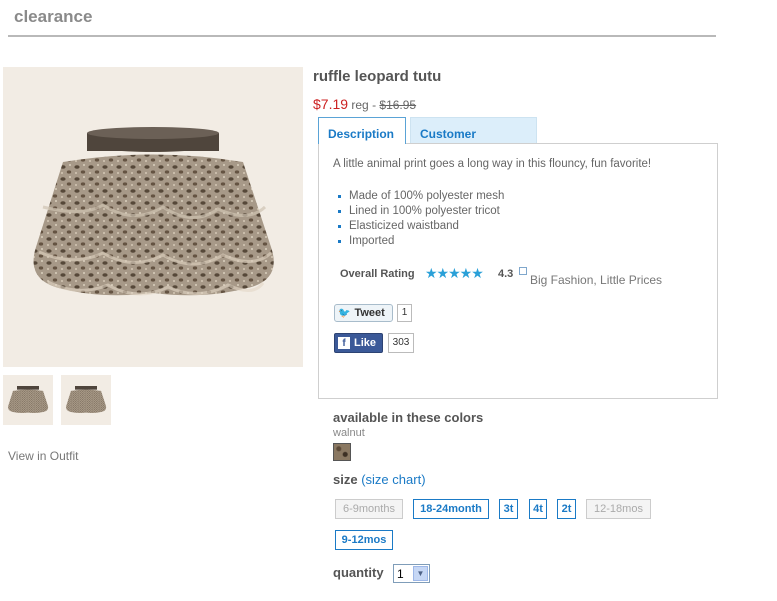 The height and width of the screenshot is (601, 777). Describe the element at coordinates (369, 313) in the screenshot. I see `tweet-label: Tweet` at that location.